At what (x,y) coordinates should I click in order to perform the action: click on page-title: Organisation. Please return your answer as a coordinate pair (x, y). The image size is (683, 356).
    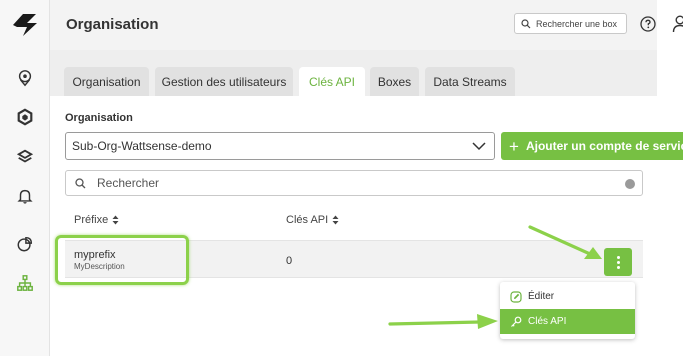
    Looking at the image, I should click on (112, 24).